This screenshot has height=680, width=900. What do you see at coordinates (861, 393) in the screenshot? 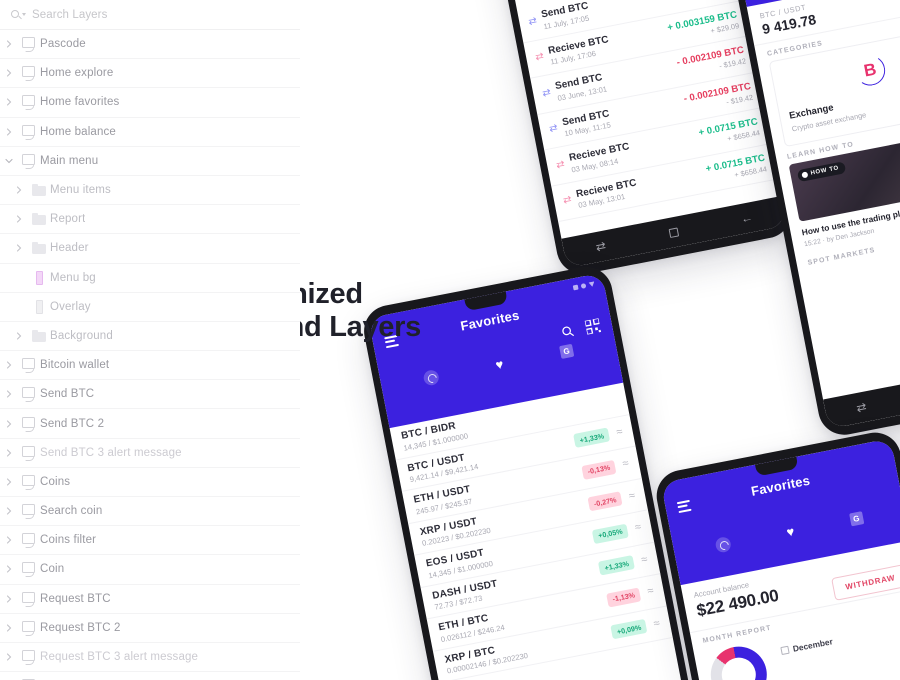
I see `android-navigation-bar: ⇄ ←` at bounding box center [861, 393].